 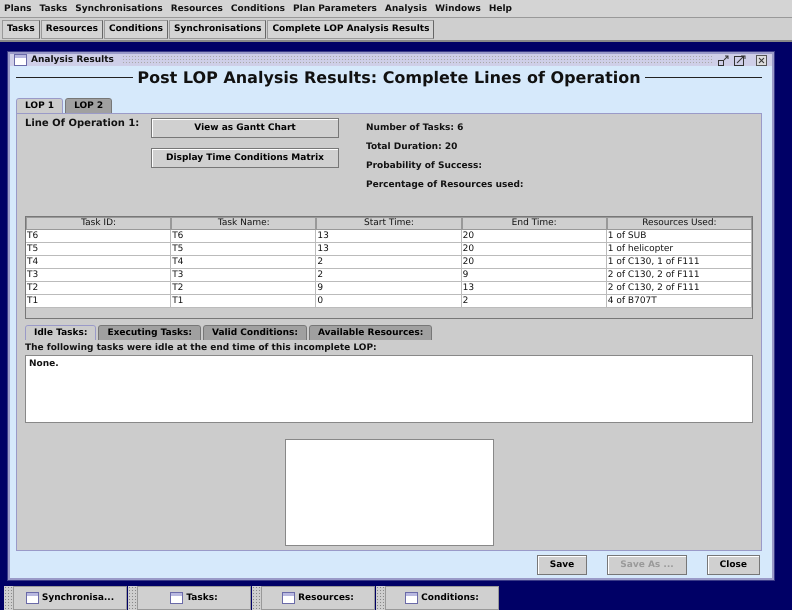 What do you see at coordinates (318, 598) in the screenshot?
I see `taskbar-button: Resources:` at bounding box center [318, 598].